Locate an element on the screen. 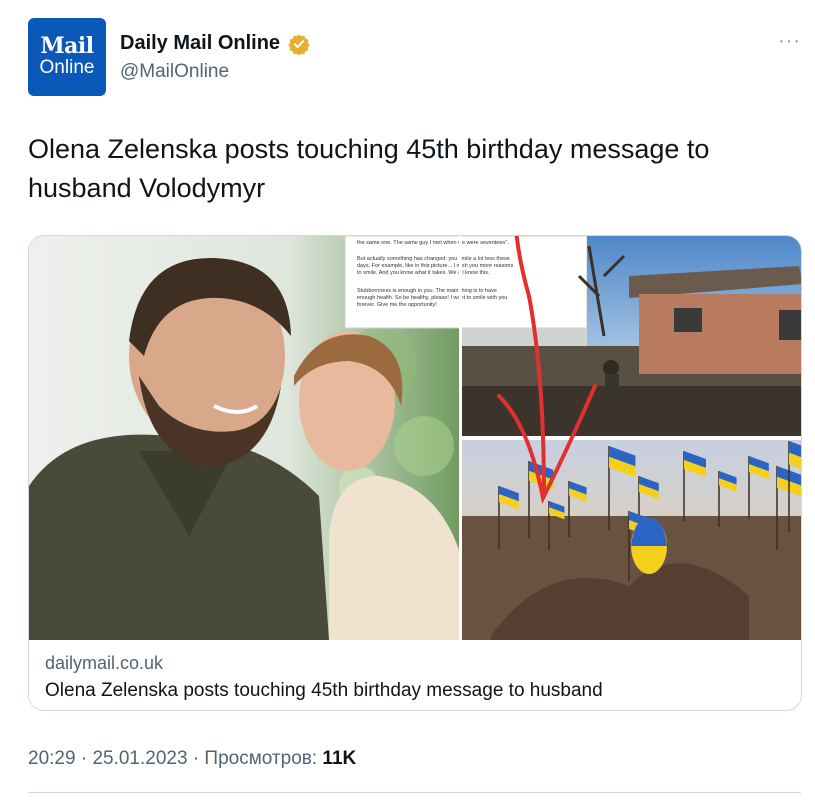 The image size is (815, 800). tweet-time: 20:29 is located at coordinates (52, 758).